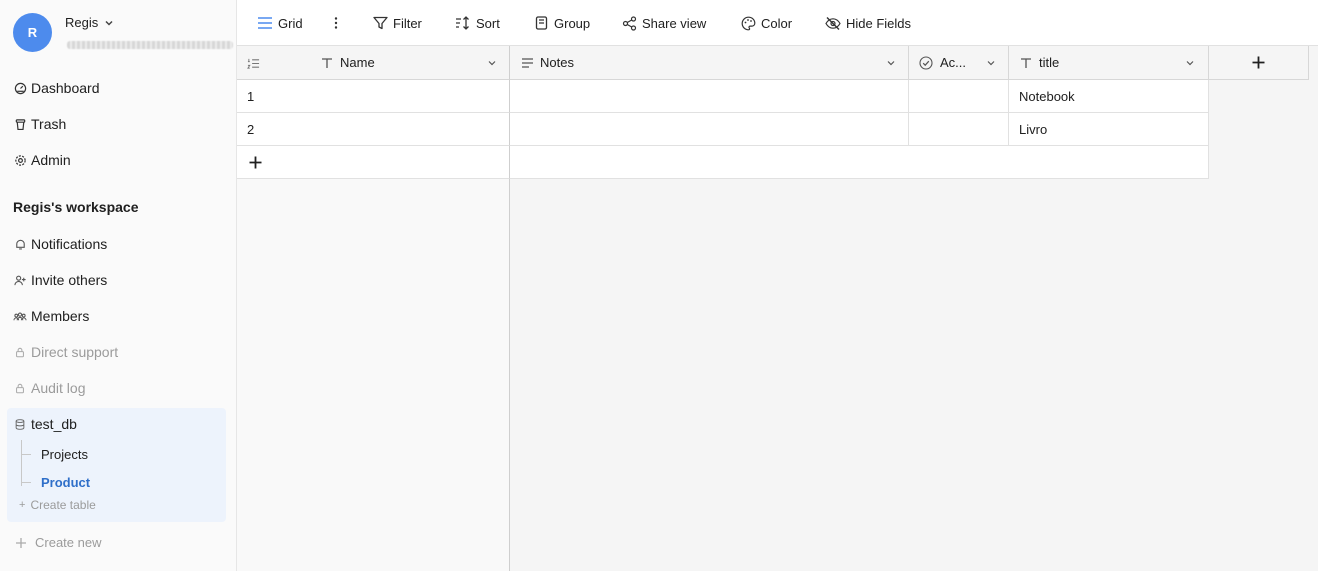  I want to click on user-email-redacted, so click(150, 45).